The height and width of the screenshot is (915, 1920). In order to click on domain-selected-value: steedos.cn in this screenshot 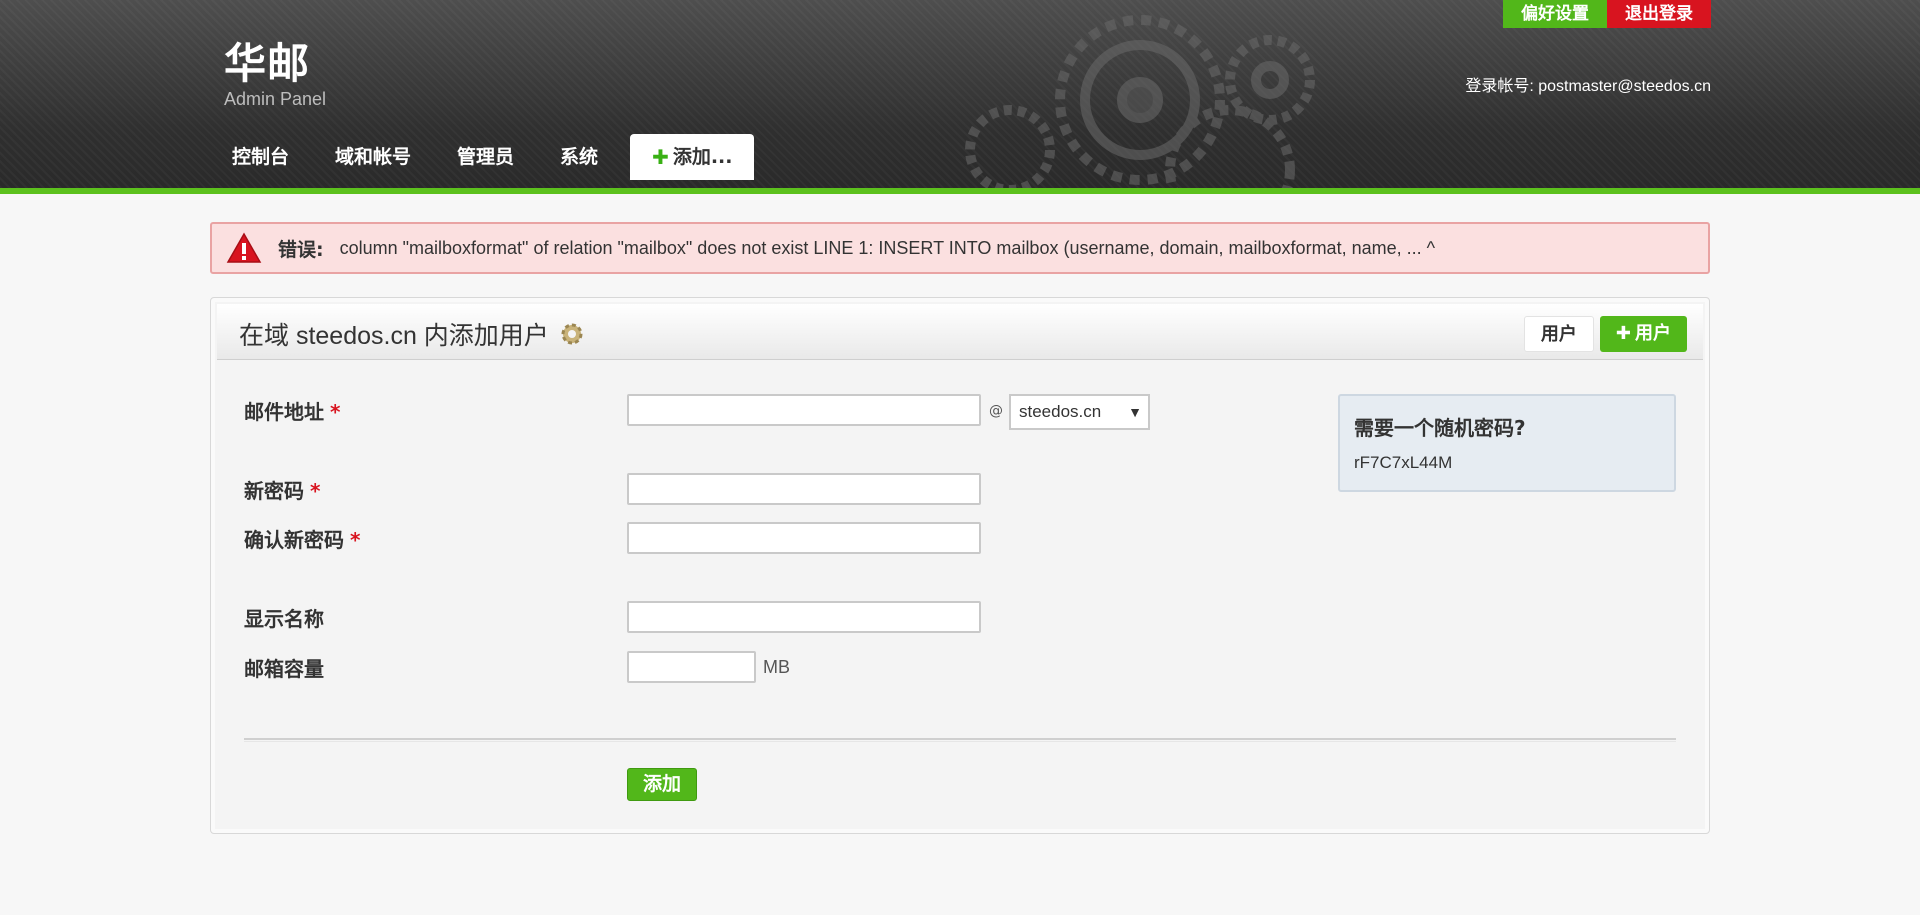, I will do `click(1060, 411)`.